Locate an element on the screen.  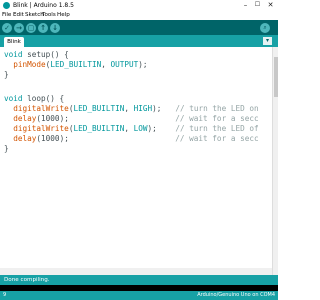
editor-vertical-scrollbar is located at coordinates (275, 161).